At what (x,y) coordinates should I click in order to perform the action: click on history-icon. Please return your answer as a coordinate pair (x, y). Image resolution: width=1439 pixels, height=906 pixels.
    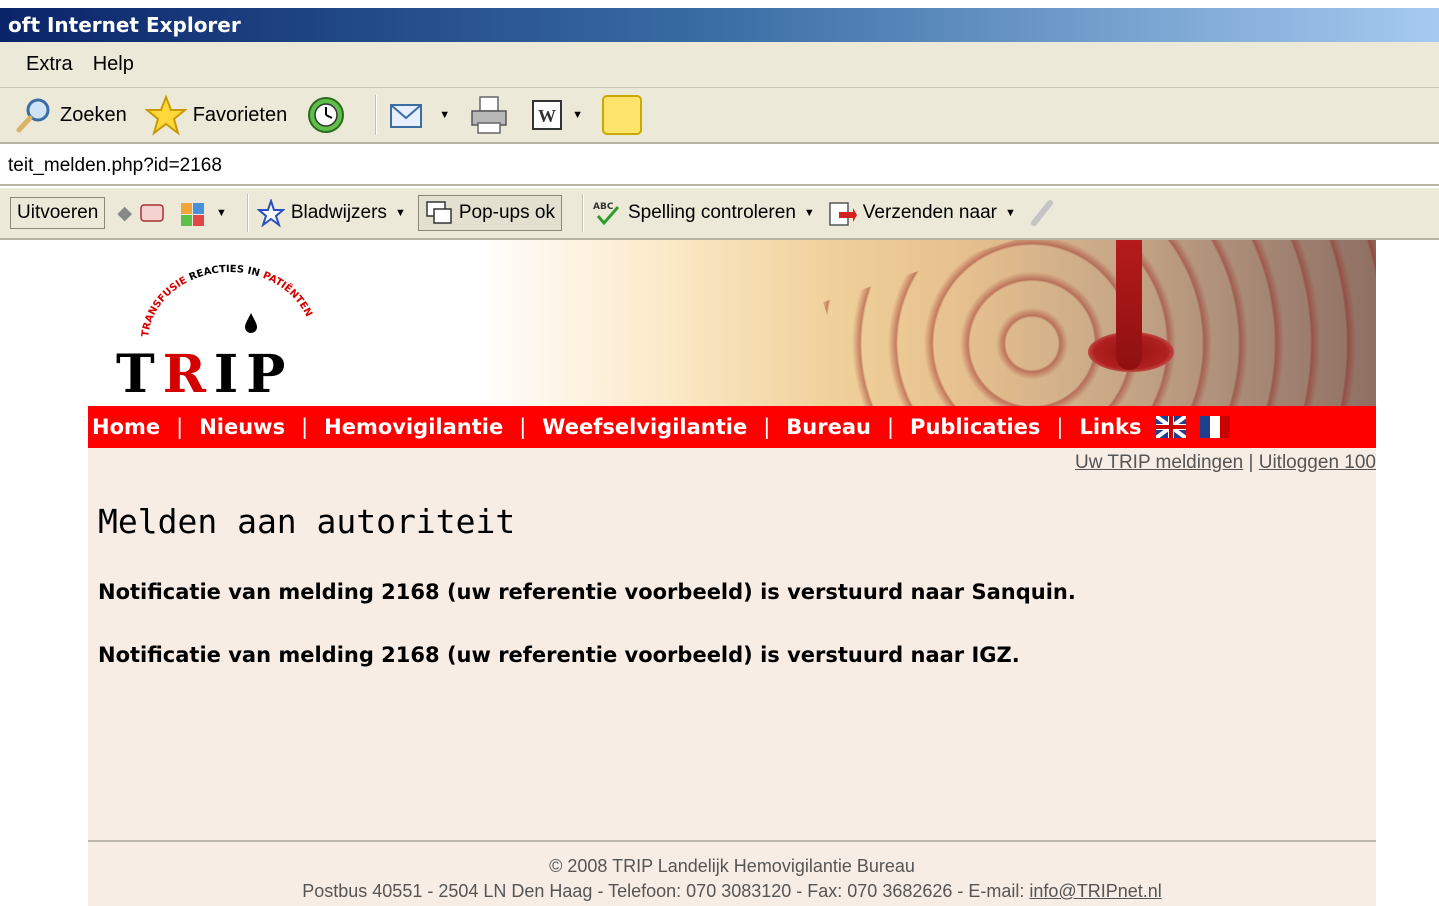
    Looking at the image, I should click on (326, 115).